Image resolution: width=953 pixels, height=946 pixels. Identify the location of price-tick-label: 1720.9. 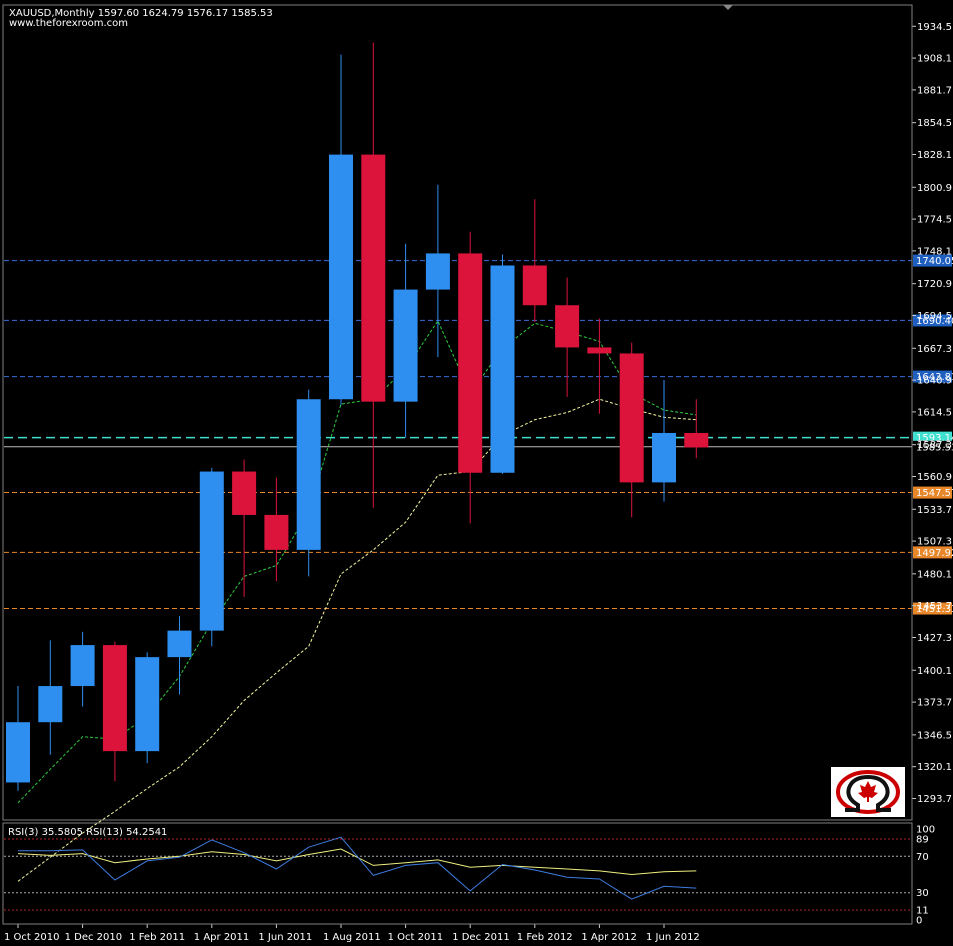
(934, 284).